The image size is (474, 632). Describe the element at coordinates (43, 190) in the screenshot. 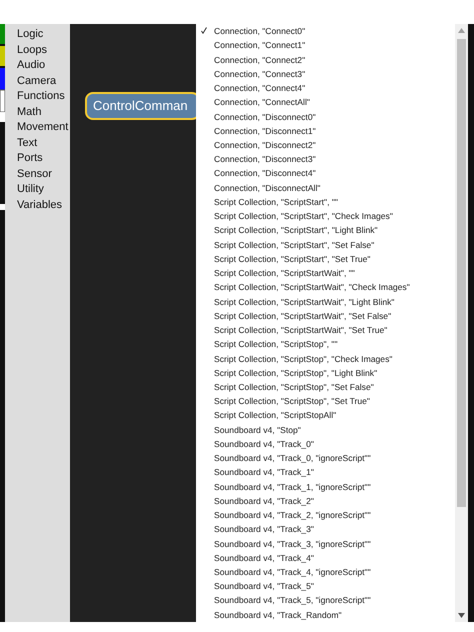

I see `toolbox-category: Utility` at that location.